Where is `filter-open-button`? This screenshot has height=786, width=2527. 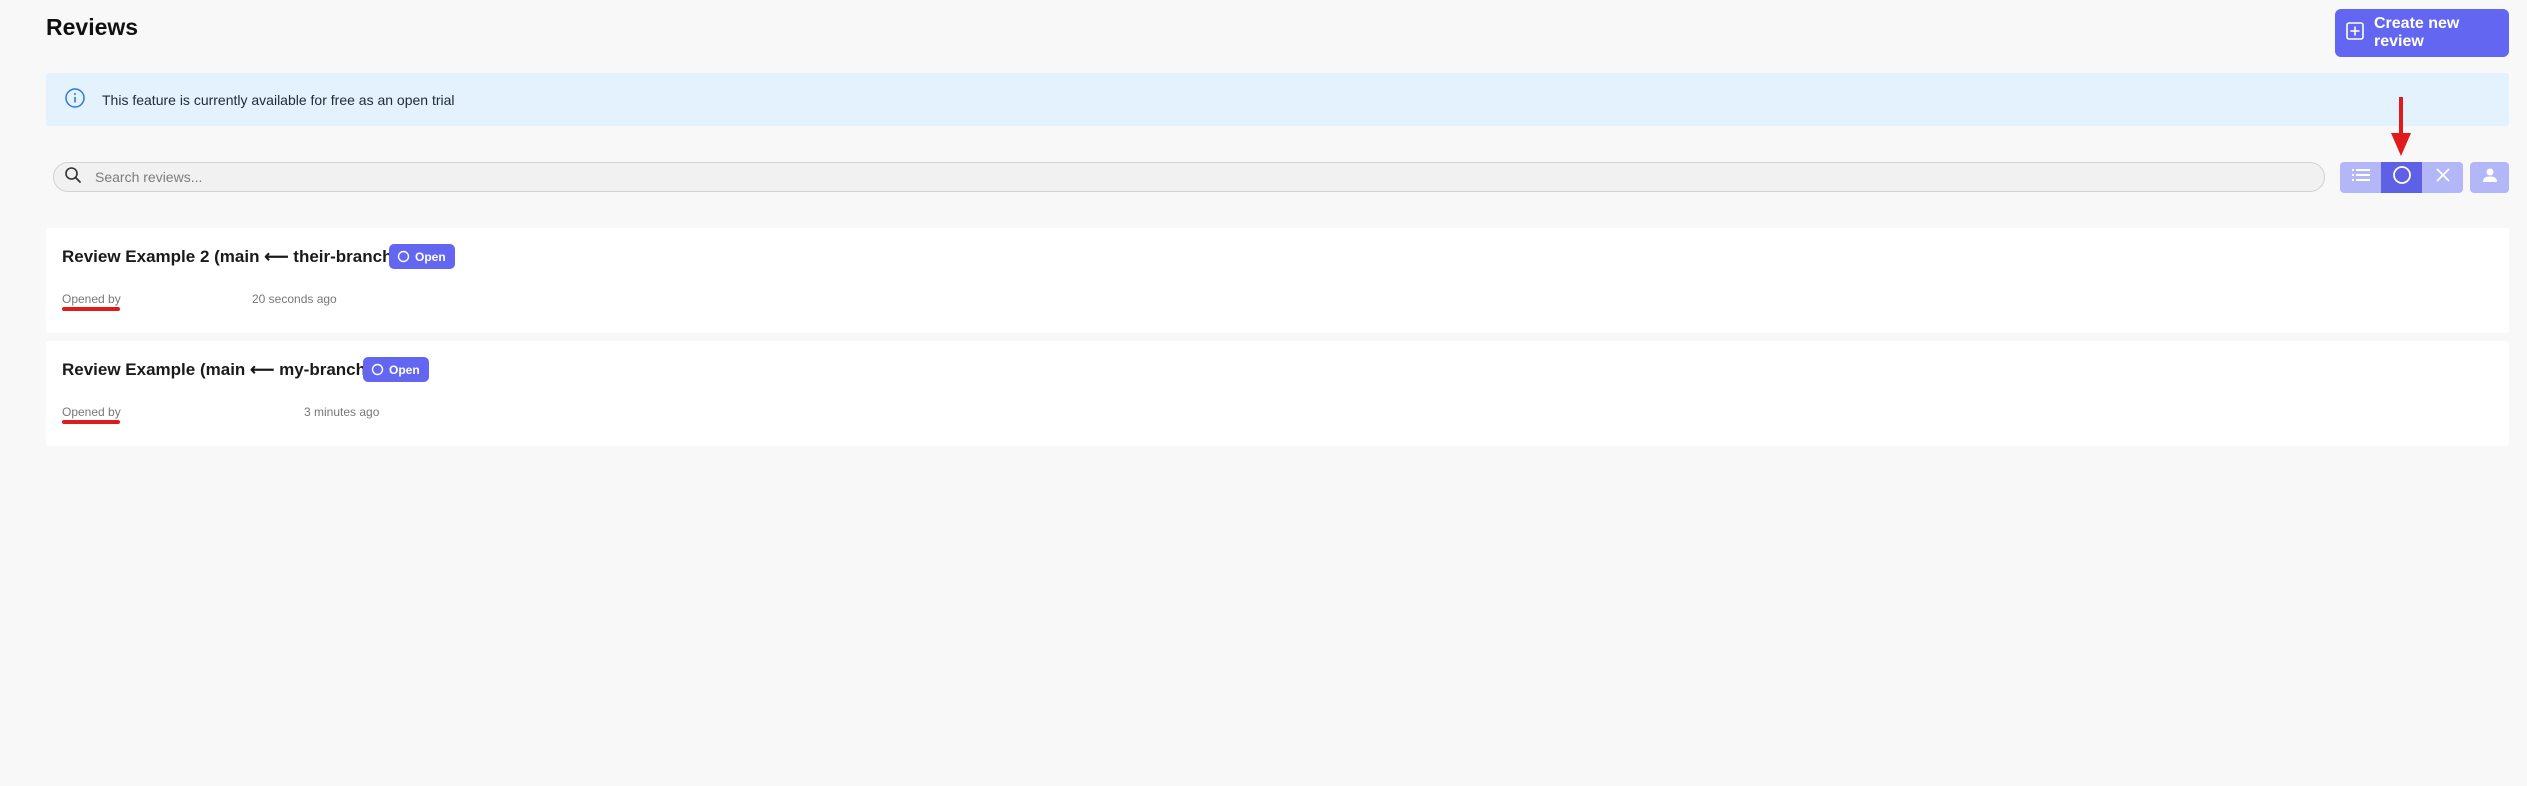 filter-open-button is located at coordinates (2401, 177).